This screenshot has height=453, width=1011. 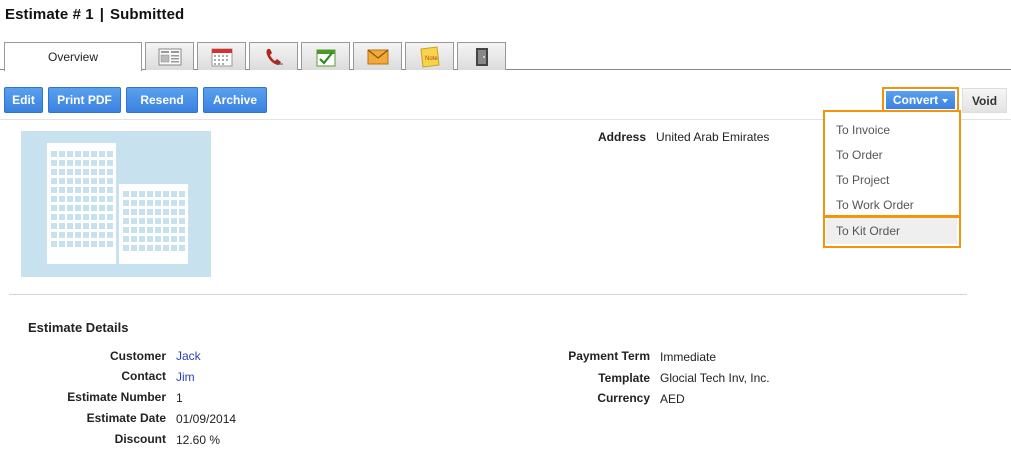 What do you see at coordinates (84, 100) in the screenshot?
I see `print-pdf-button: Print PDF` at bounding box center [84, 100].